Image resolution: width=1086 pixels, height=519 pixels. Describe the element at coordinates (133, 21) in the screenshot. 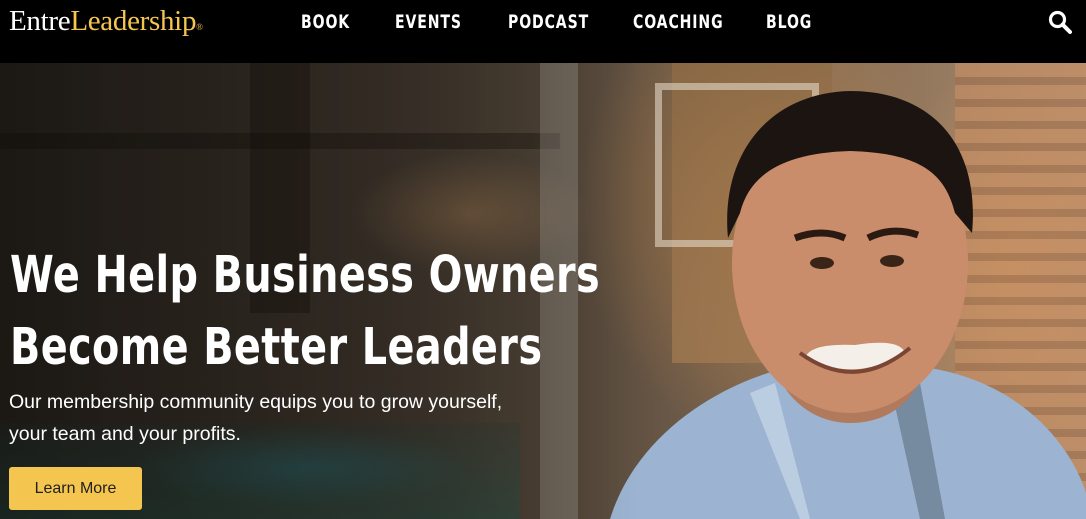

I see `logo-part-leadership: Leadership` at that location.